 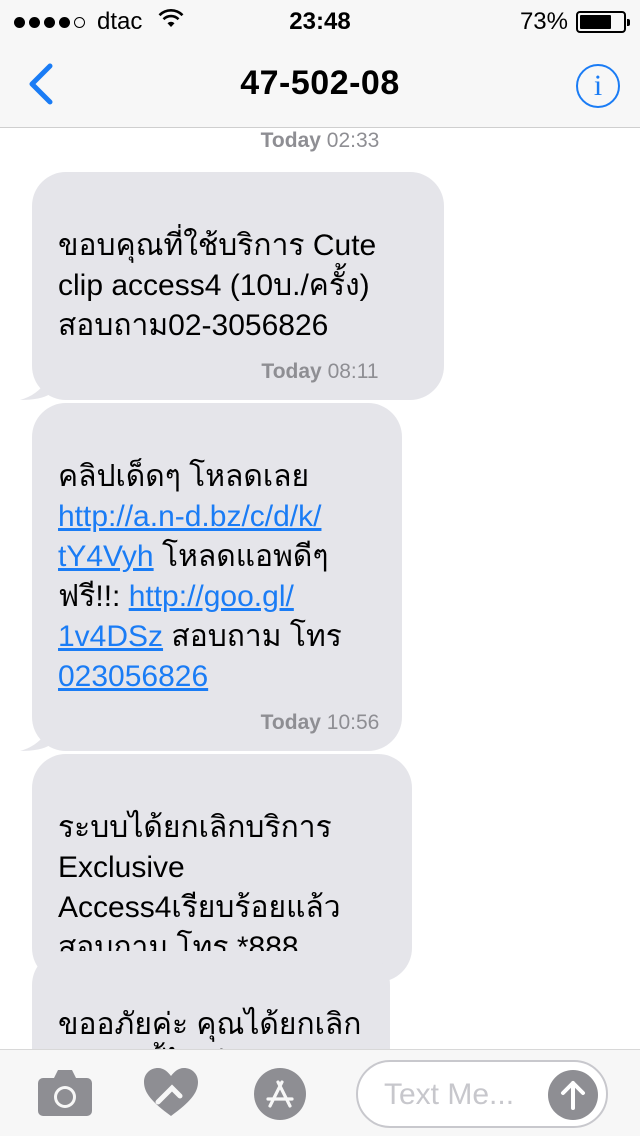 What do you see at coordinates (256, 636) in the screenshot?
I see `message-text: สอบถาม โทร` at bounding box center [256, 636].